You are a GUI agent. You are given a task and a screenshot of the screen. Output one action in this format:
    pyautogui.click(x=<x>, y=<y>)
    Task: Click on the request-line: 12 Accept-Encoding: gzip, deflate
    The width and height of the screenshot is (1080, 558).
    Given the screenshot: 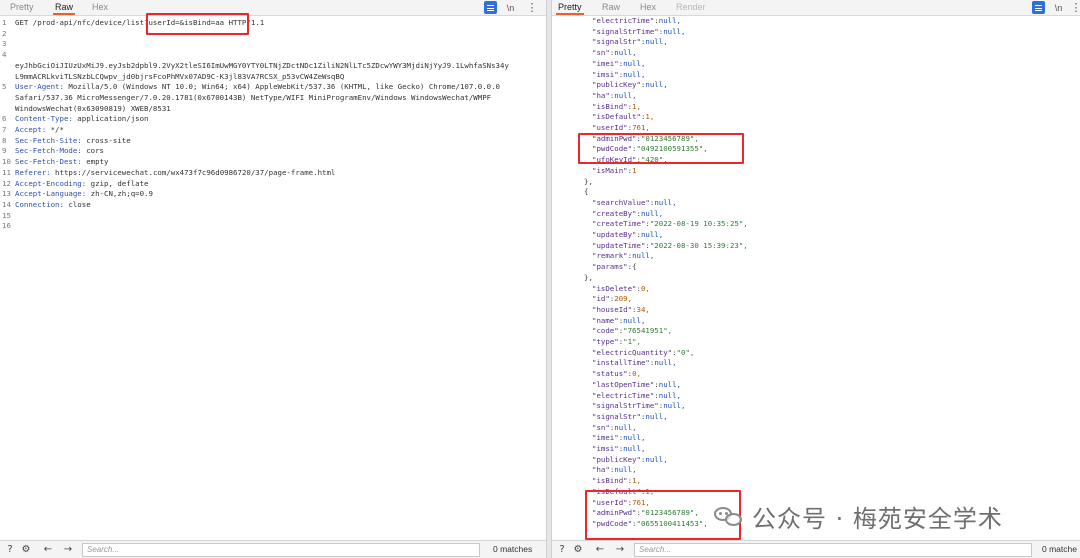 What is the action you would take?
    pyautogui.click(x=273, y=184)
    